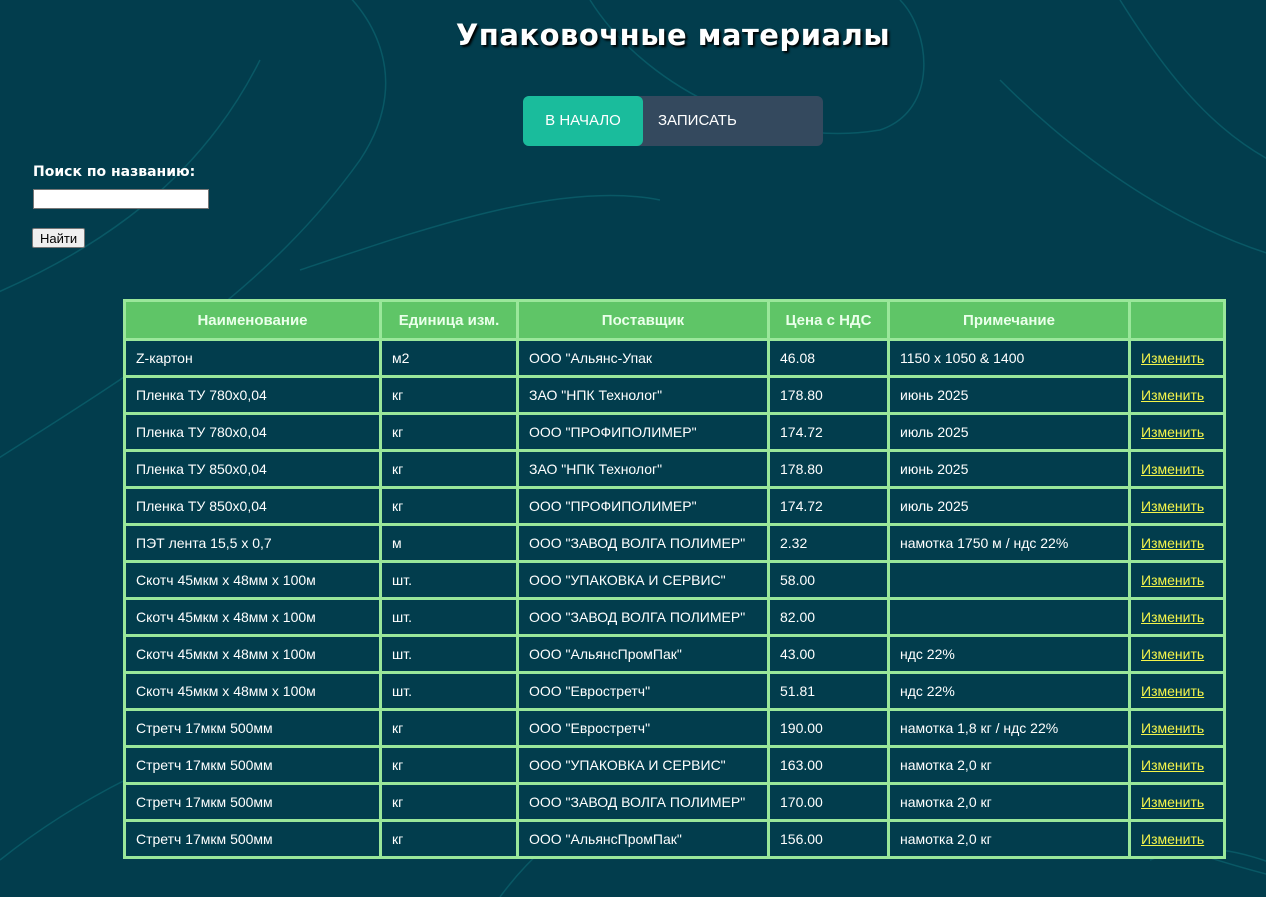 The height and width of the screenshot is (897, 1266). What do you see at coordinates (828, 728) in the screenshot?
I see `cell-price: 190.00` at bounding box center [828, 728].